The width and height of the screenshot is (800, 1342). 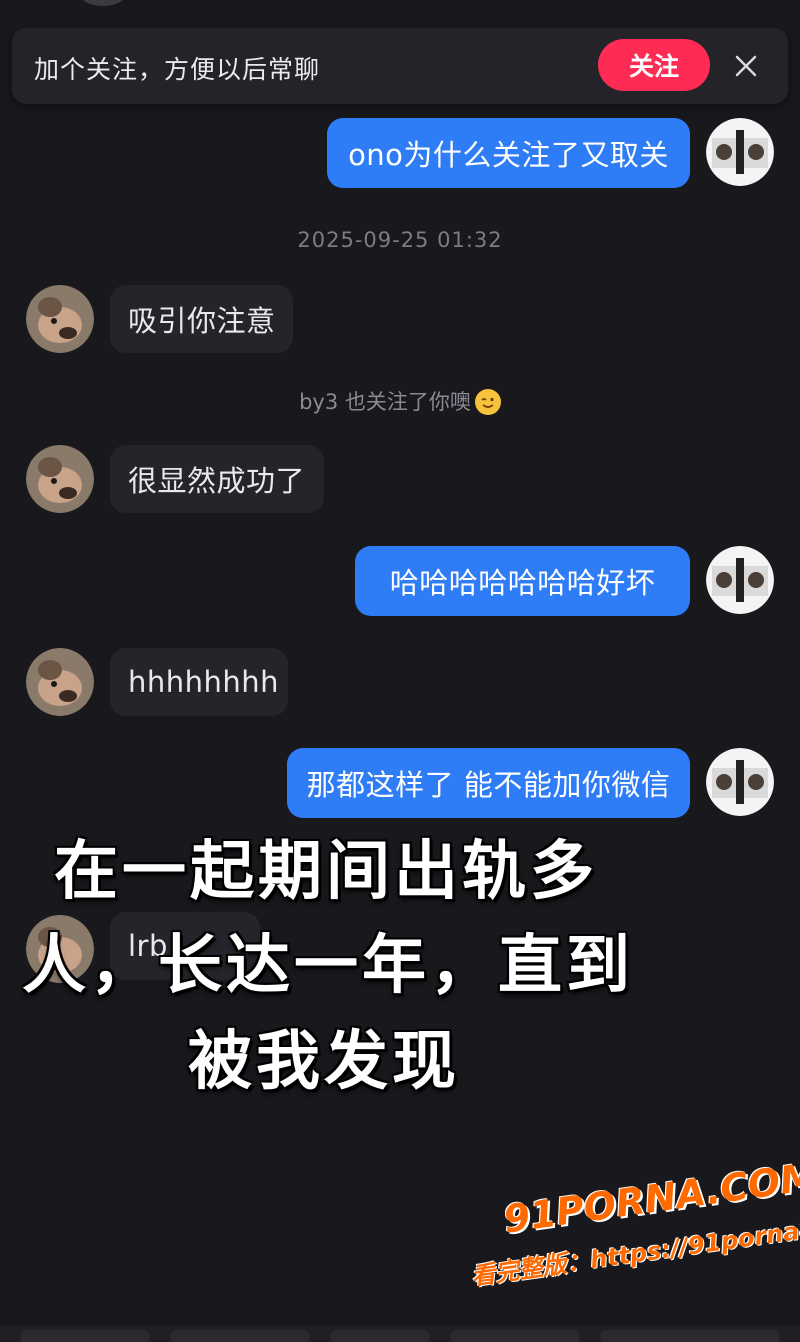 What do you see at coordinates (487, 402) in the screenshot?
I see `wink-emoji-icon` at bounding box center [487, 402].